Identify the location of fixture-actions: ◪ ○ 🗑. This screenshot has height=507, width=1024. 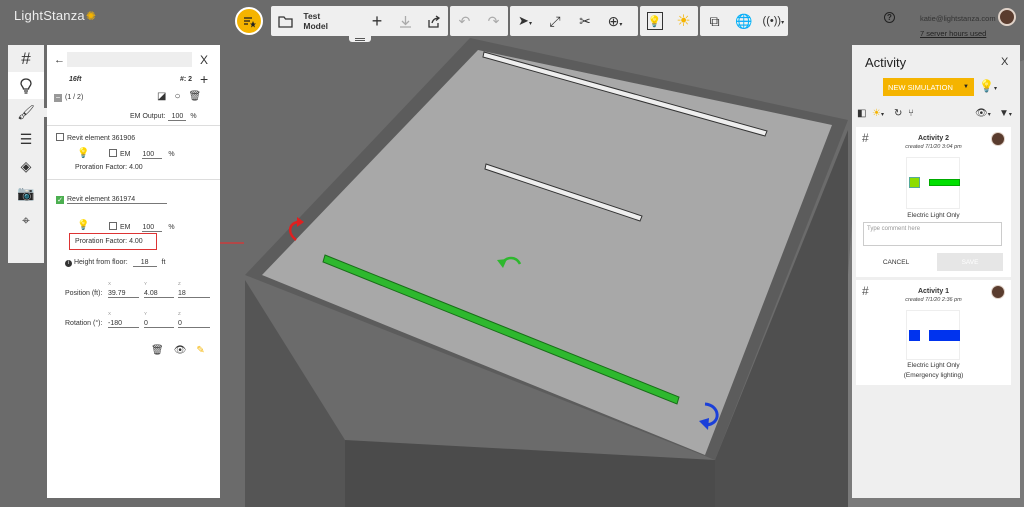
(179, 96).